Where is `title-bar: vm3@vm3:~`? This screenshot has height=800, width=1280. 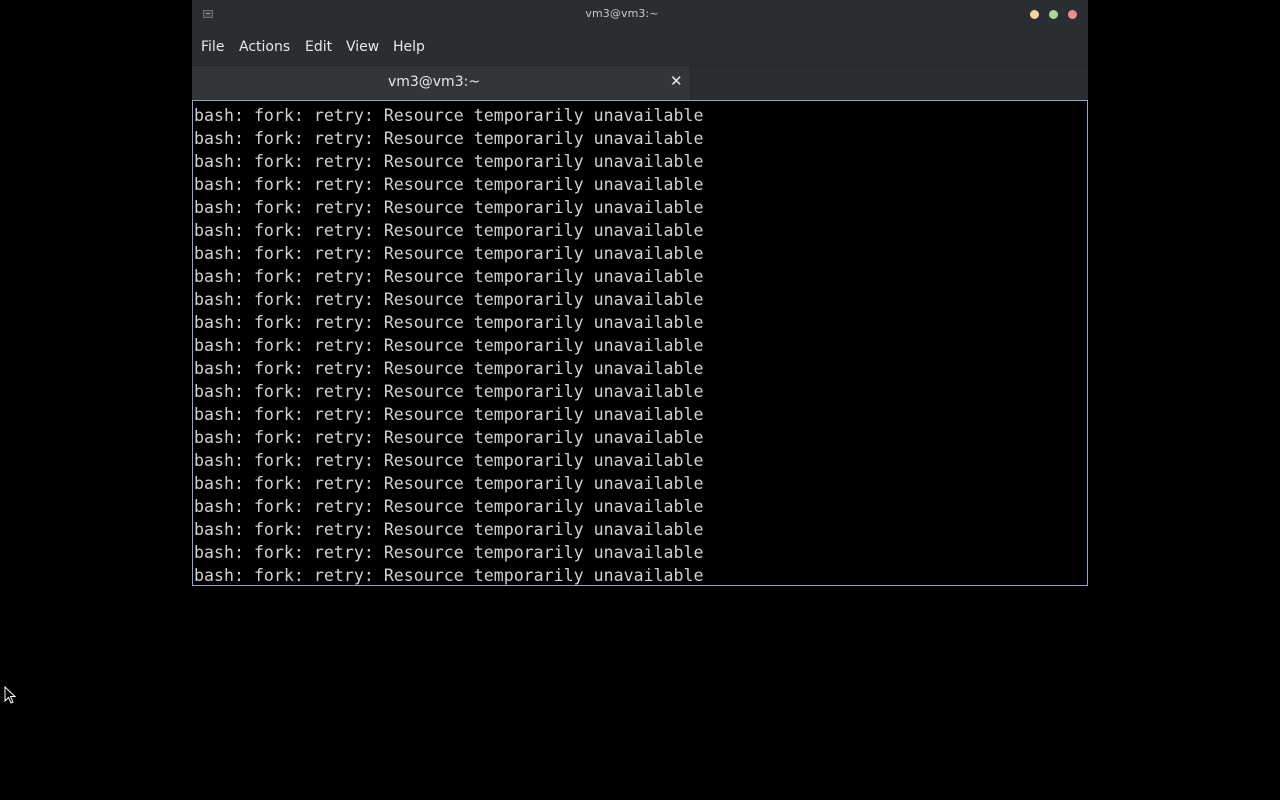 title-bar: vm3@vm3:~ is located at coordinates (640, 14).